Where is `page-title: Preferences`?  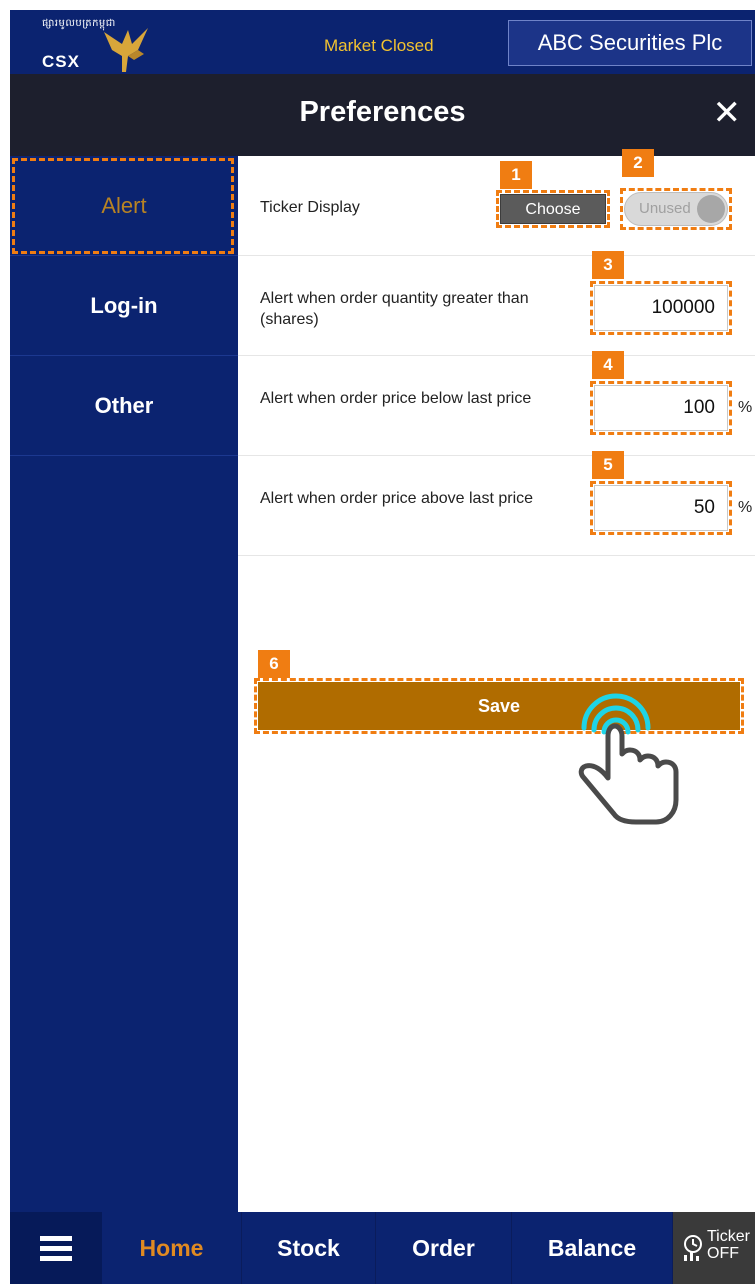
page-title: Preferences is located at coordinates (382, 112).